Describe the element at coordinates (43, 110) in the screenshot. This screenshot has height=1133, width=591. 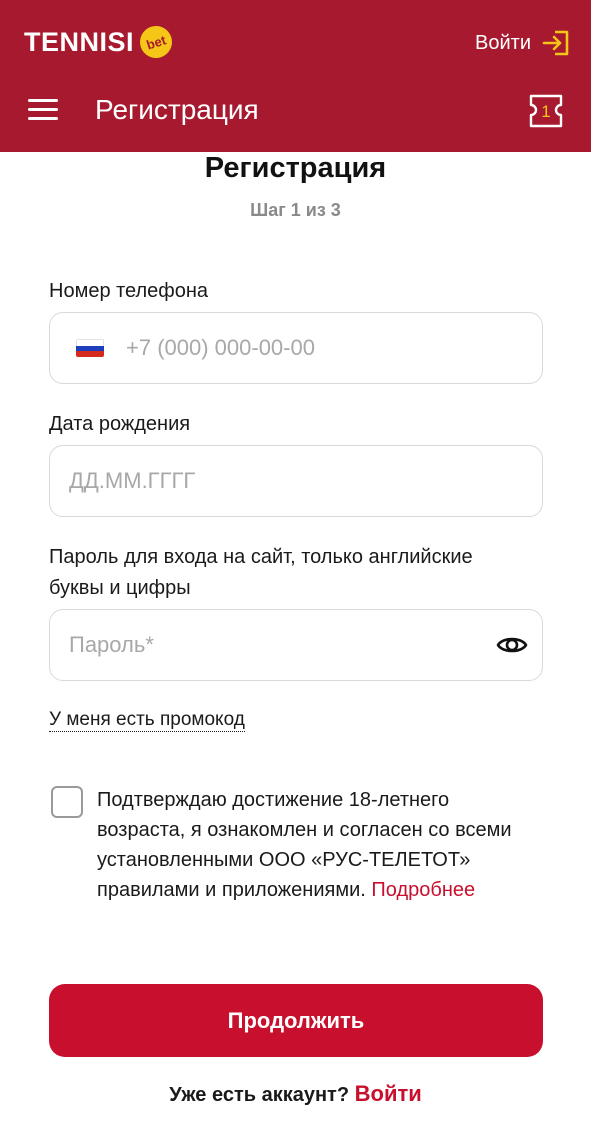
I see `hamburger-menu-icon` at that location.